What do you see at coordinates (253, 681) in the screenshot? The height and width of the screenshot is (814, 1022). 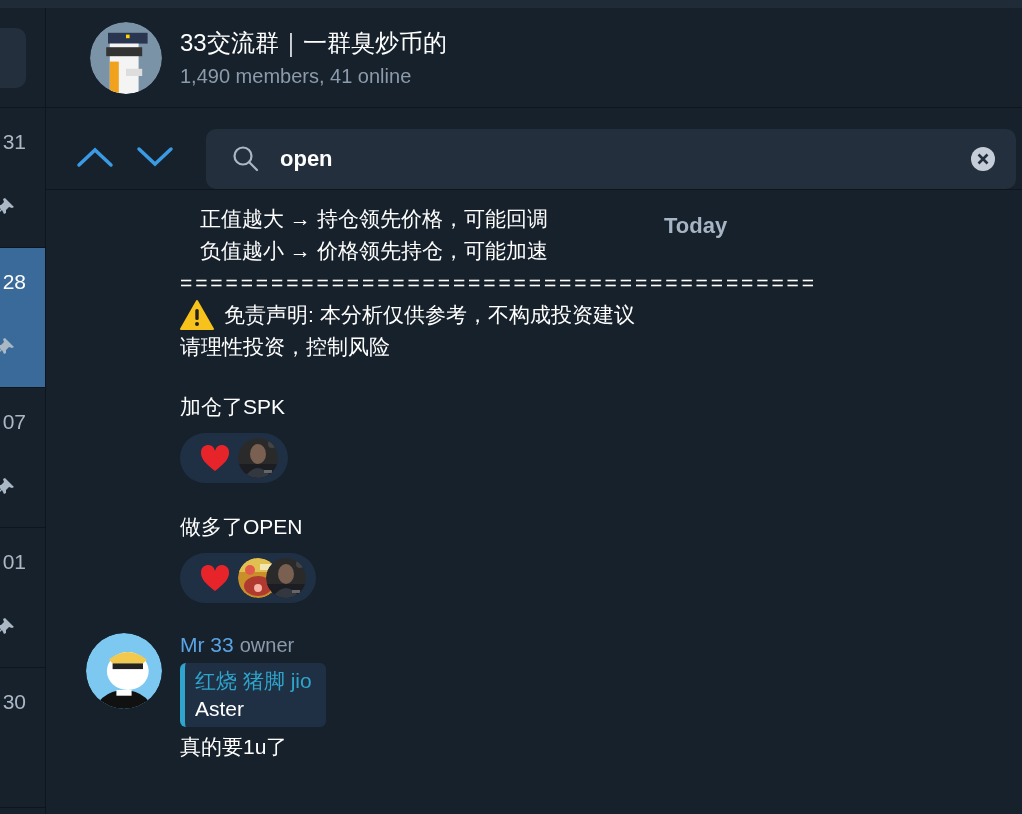 I see `quoted-sender: 红烧 猪脚 jio` at bounding box center [253, 681].